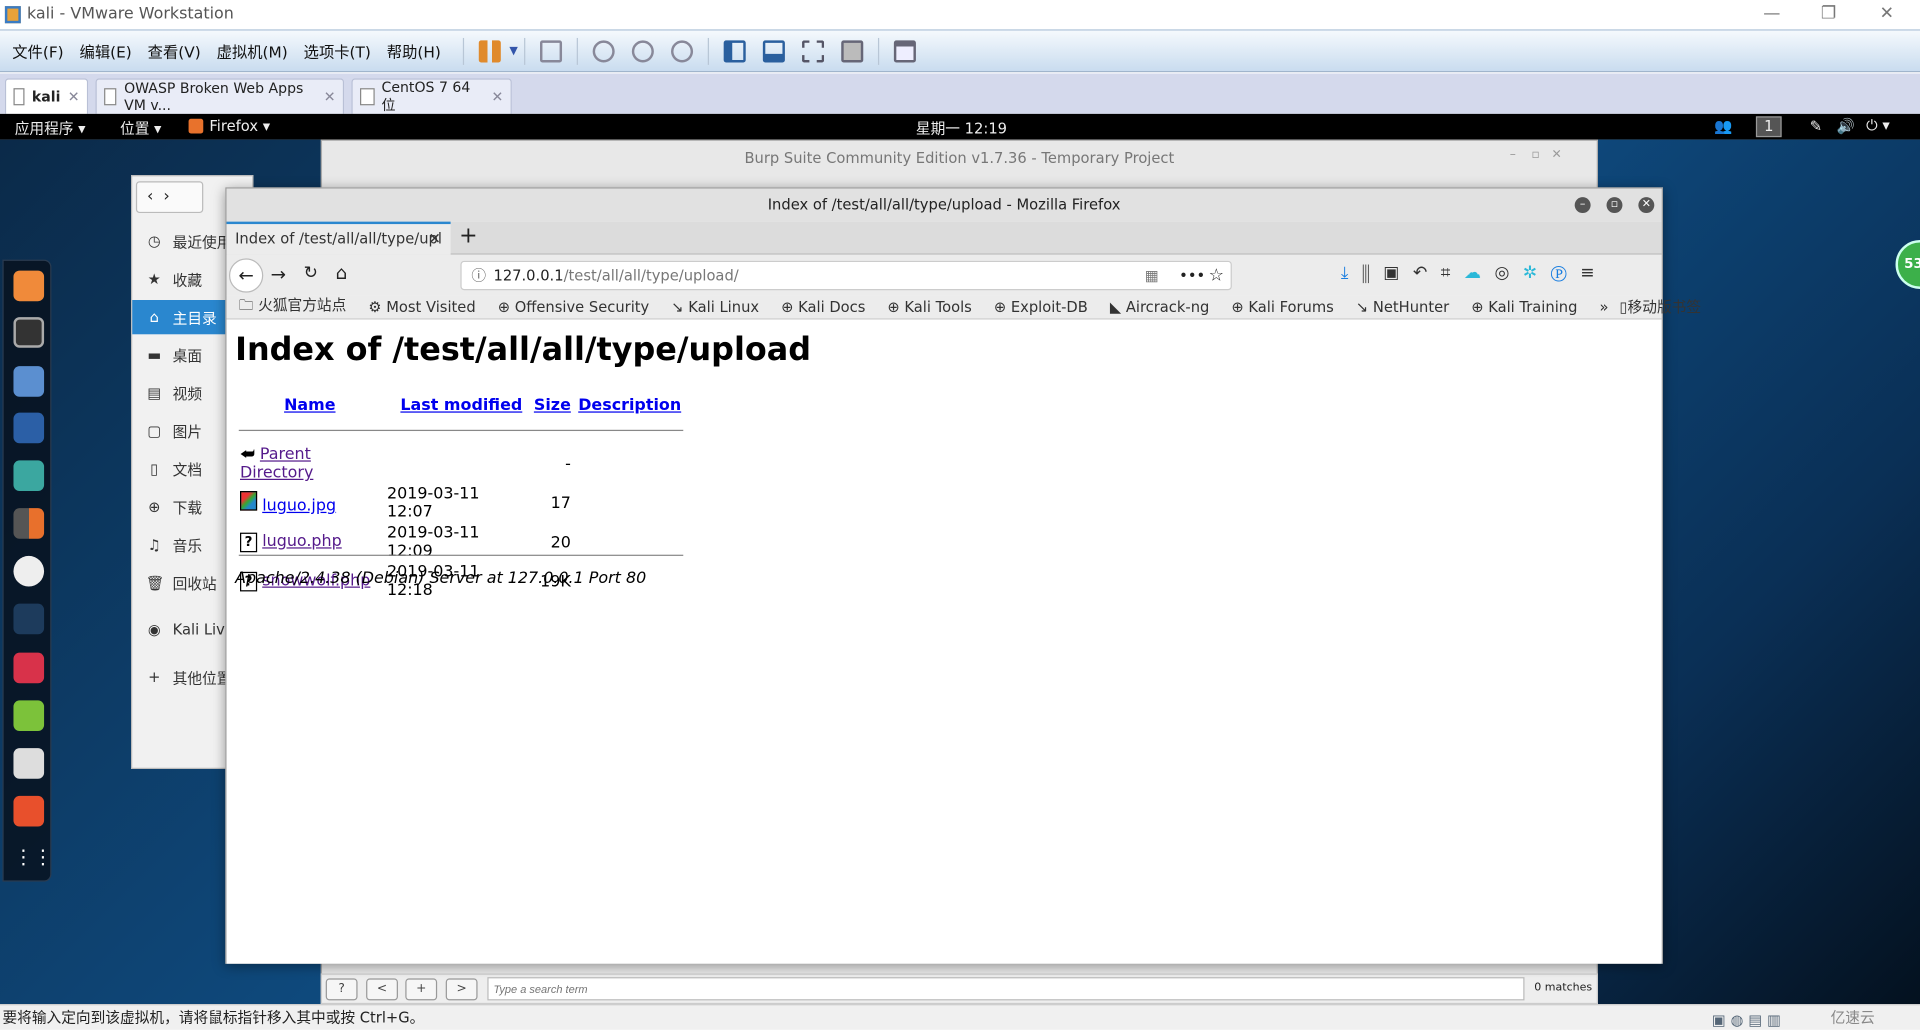 The image size is (1920, 1032). Describe the element at coordinates (1372, 273) in the screenshot. I see `library-icon: ⫼` at that location.